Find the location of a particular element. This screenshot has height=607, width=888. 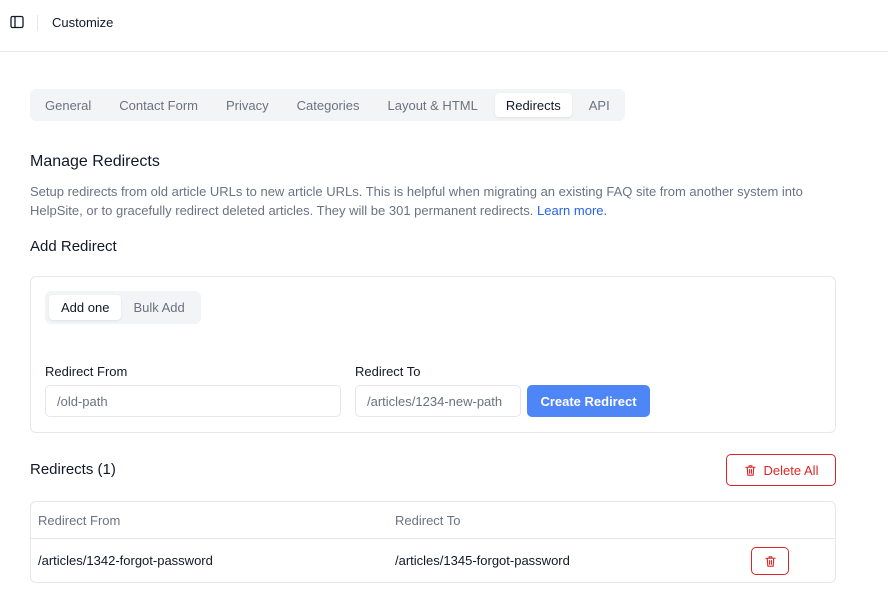

top-bar: Customize is located at coordinates (444, 26).